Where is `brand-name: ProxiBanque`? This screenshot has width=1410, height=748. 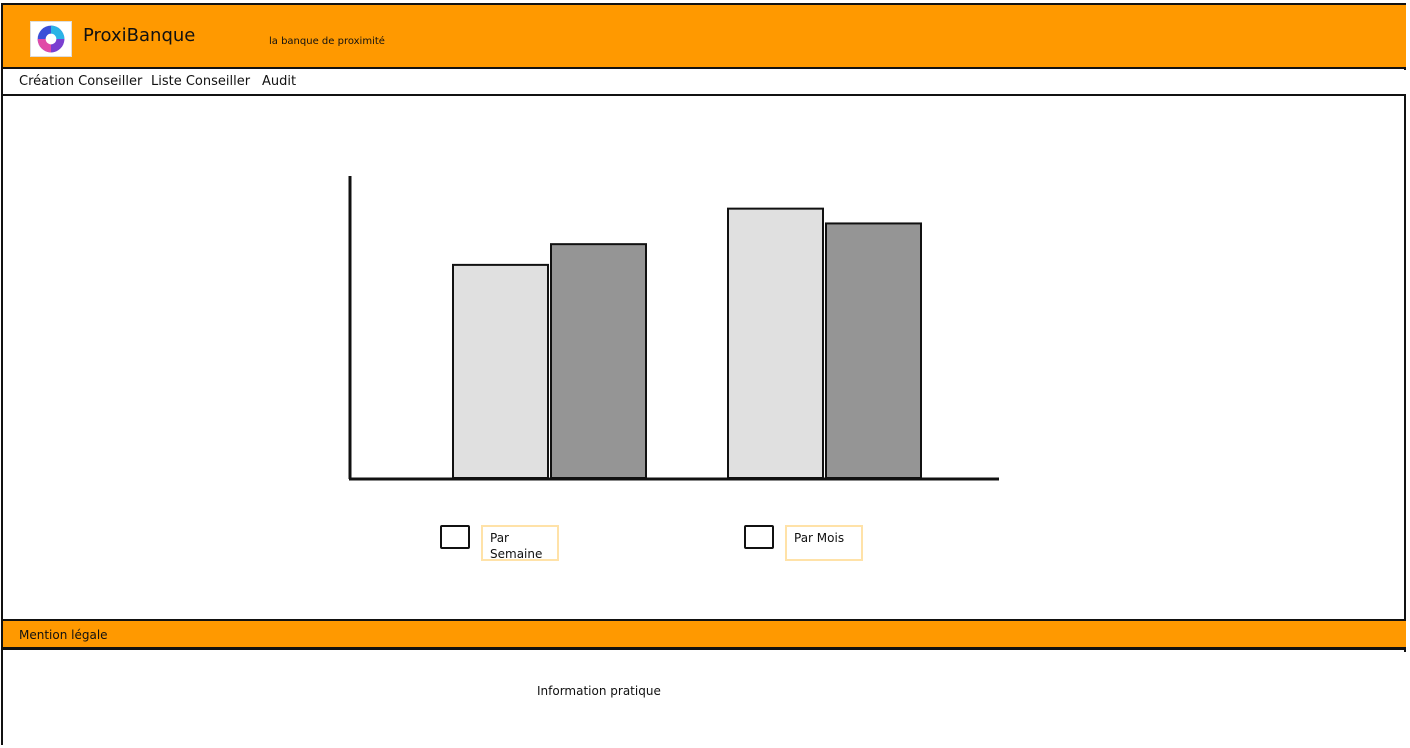
brand-name: ProxiBanque is located at coordinates (139, 35).